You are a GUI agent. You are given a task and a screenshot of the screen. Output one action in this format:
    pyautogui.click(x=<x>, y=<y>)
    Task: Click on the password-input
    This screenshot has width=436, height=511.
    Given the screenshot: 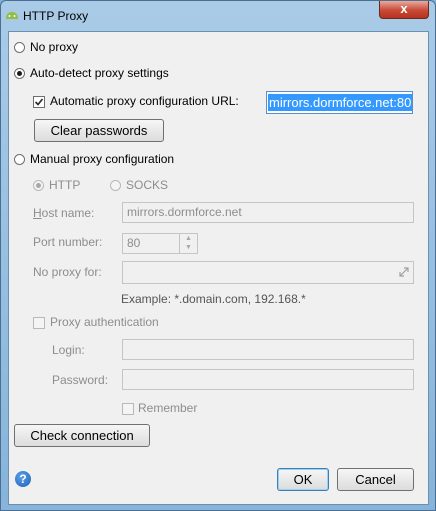 What is the action you would take?
    pyautogui.click(x=268, y=379)
    